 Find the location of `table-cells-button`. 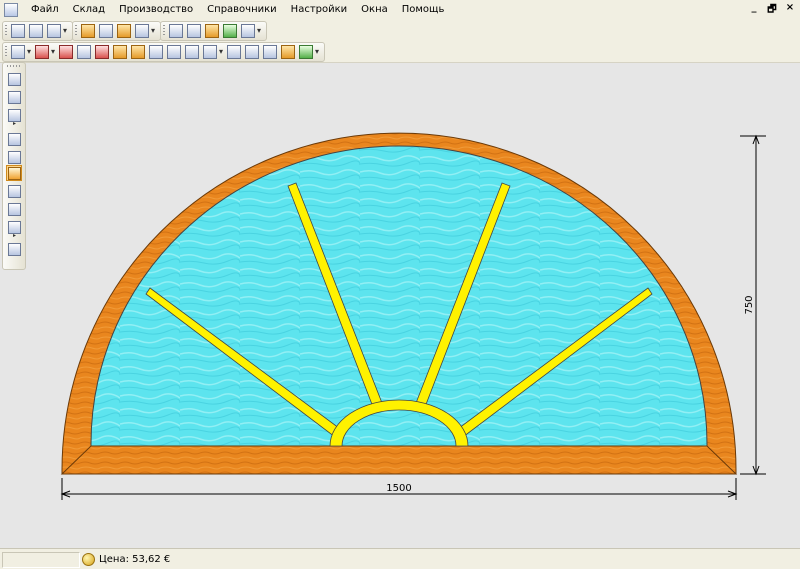

table-cells-button is located at coordinates (270, 52).